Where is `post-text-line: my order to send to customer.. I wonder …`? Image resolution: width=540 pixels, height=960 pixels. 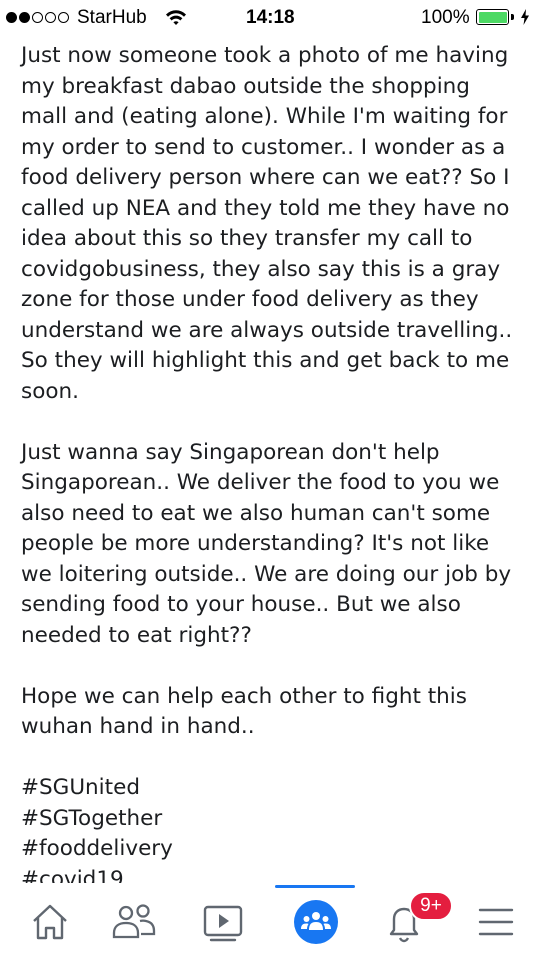 post-text-line: my order to send to customer.. I wonder … is located at coordinates (263, 147).